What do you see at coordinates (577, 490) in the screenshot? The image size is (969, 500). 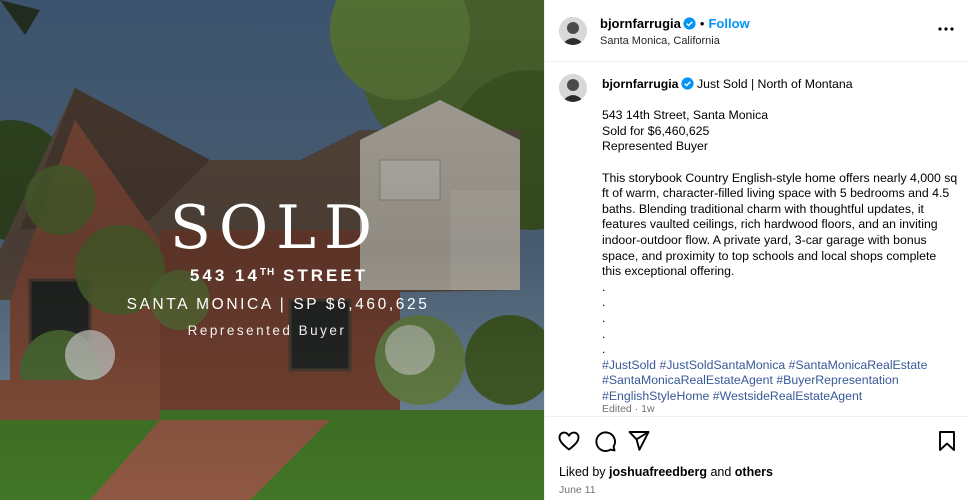 I see `post-date: June 11` at bounding box center [577, 490].